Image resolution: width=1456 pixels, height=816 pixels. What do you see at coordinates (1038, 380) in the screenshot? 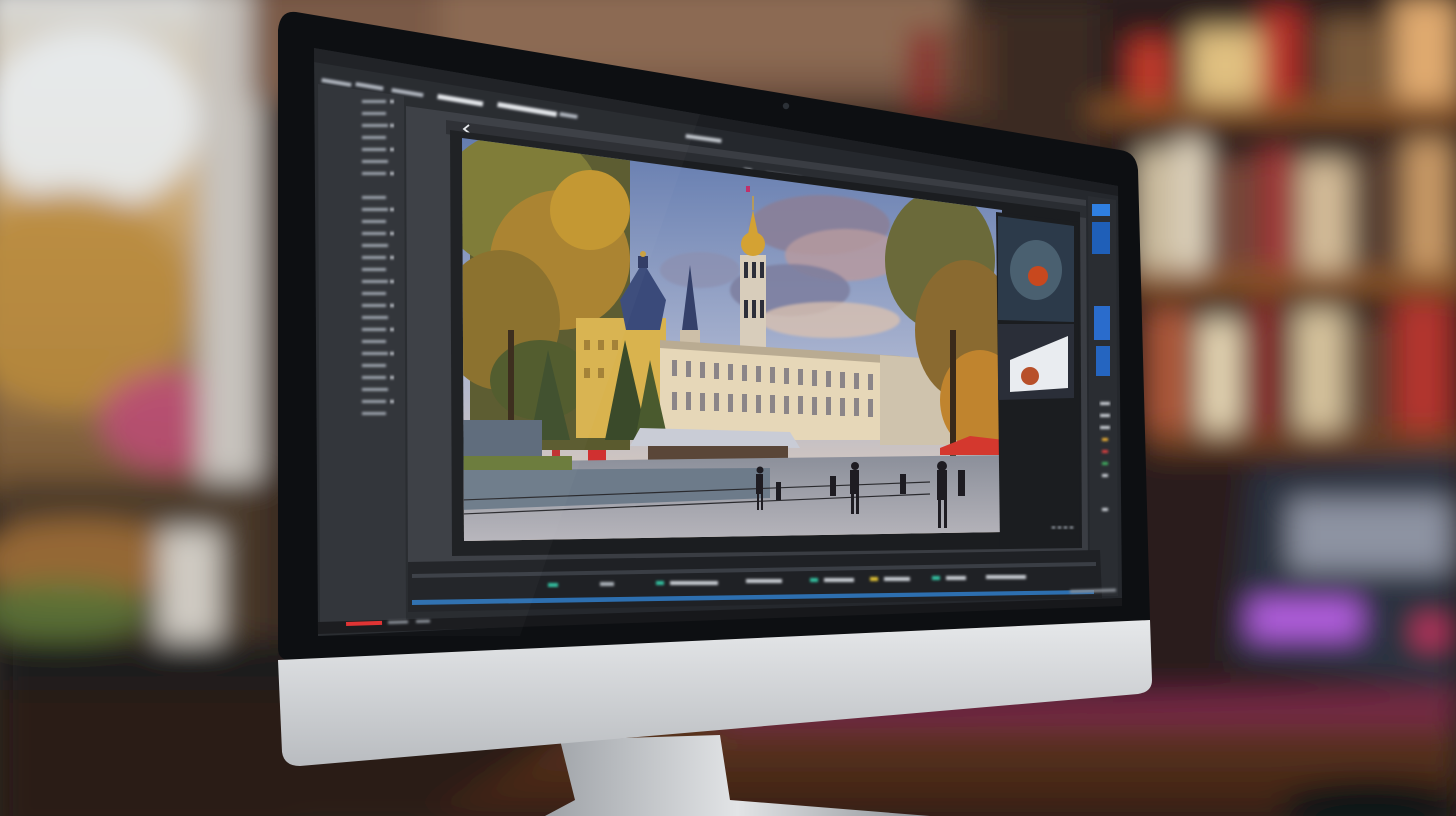
I see `preview-panel` at bounding box center [1038, 380].